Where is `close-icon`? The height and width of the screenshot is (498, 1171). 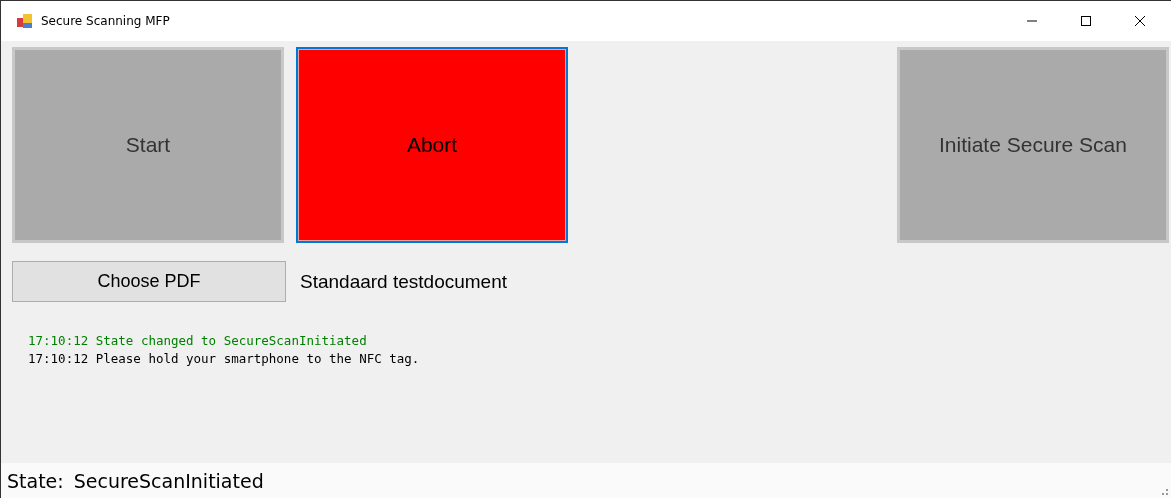 close-icon is located at coordinates (1140, 21).